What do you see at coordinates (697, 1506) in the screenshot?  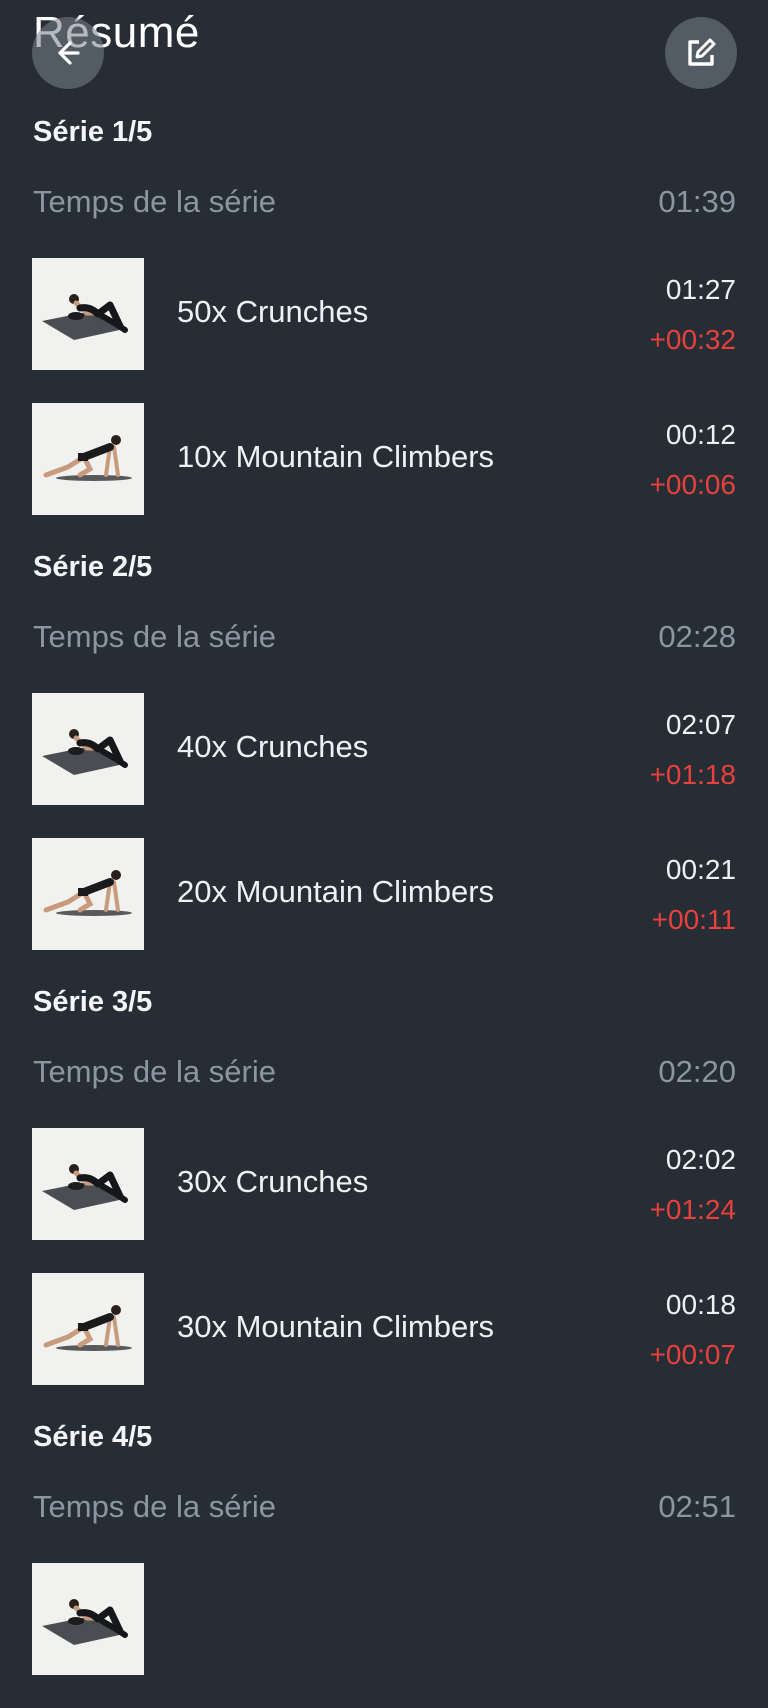 I see `serie-time-value: 02:51` at bounding box center [697, 1506].